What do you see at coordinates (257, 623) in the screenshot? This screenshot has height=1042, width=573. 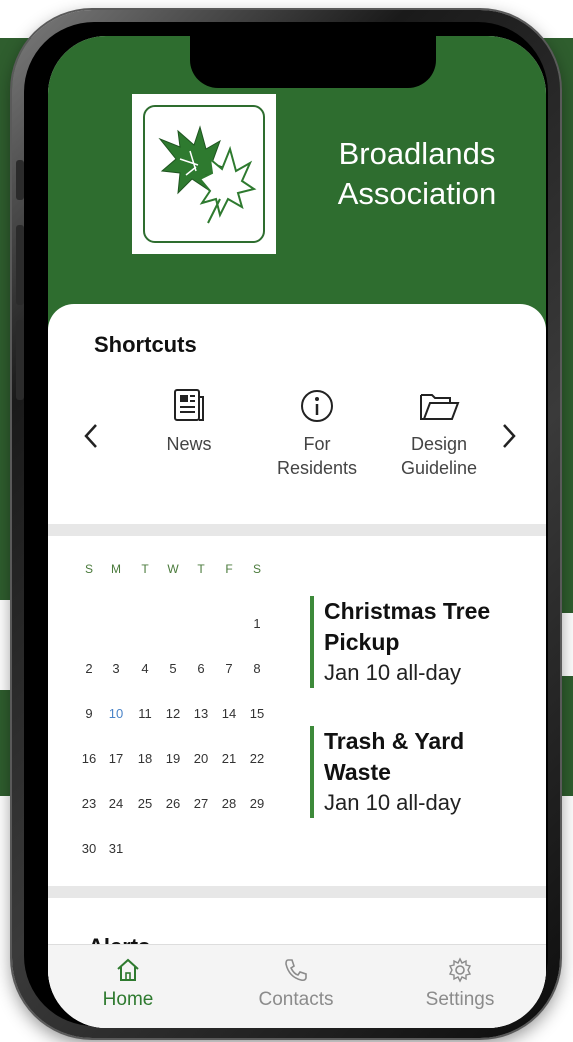 I see `calendar-day: 1` at bounding box center [257, 623].